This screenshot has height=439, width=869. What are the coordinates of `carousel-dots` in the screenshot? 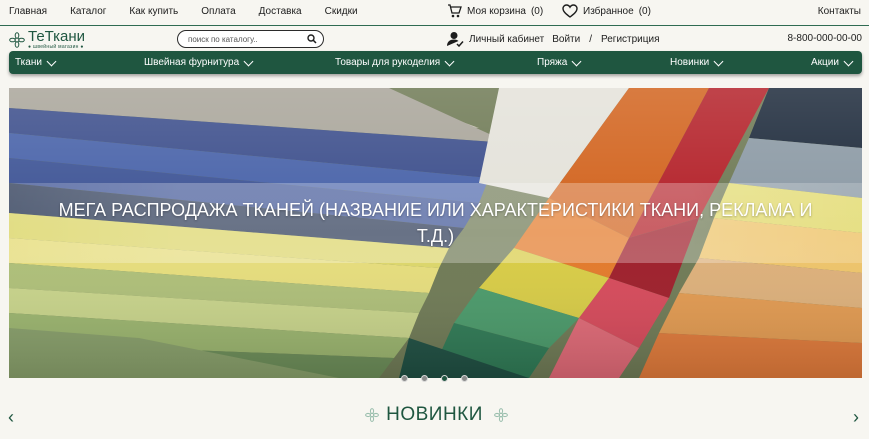 It's located at (434, 378).